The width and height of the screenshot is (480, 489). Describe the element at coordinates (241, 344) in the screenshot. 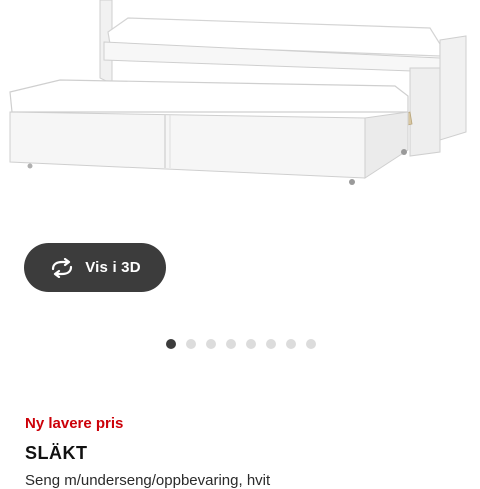

I see `carousel-pagination` at that location.